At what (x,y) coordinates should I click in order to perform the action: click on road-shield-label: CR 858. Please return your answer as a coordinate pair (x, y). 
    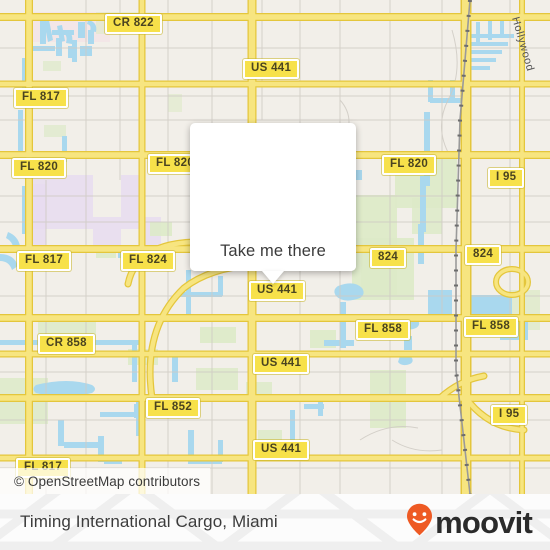
    Looking at the image, I should click on (66, 343).